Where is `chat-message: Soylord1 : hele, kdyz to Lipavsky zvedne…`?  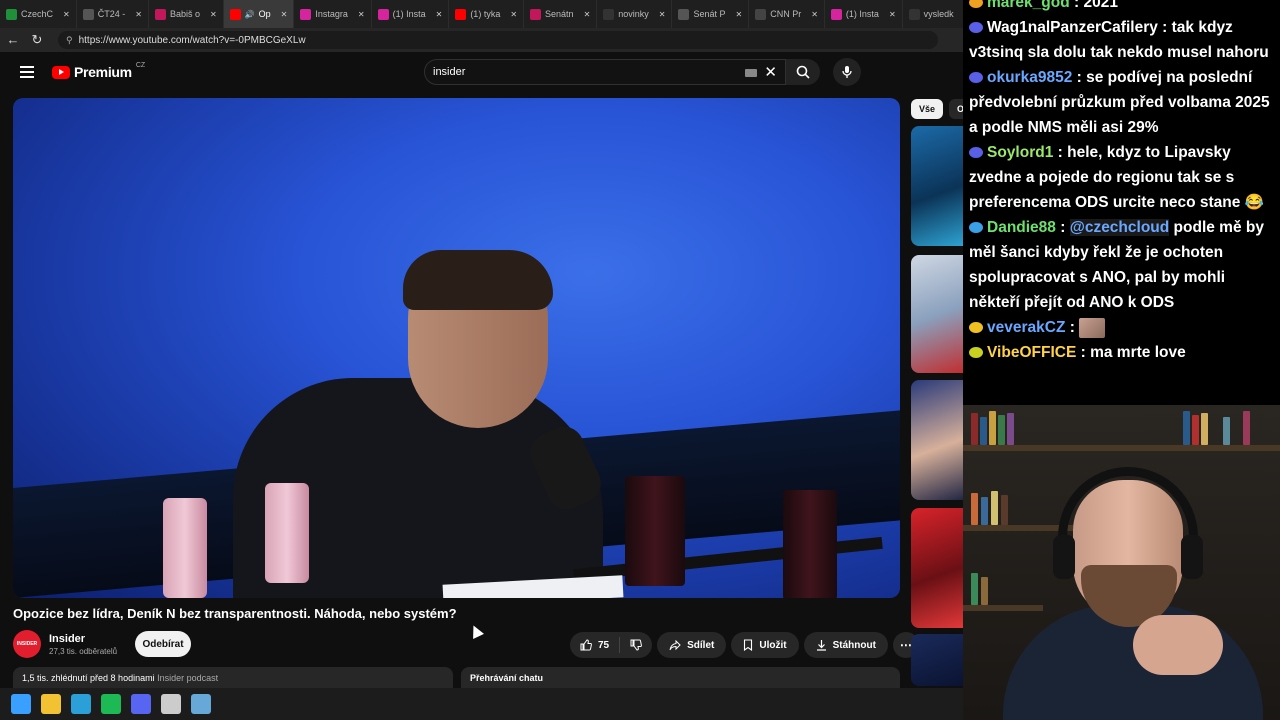
chat-message: Soylord1 : hele, kdyz to Lipavsky zvedne… is located at coordinates (1116, 177).